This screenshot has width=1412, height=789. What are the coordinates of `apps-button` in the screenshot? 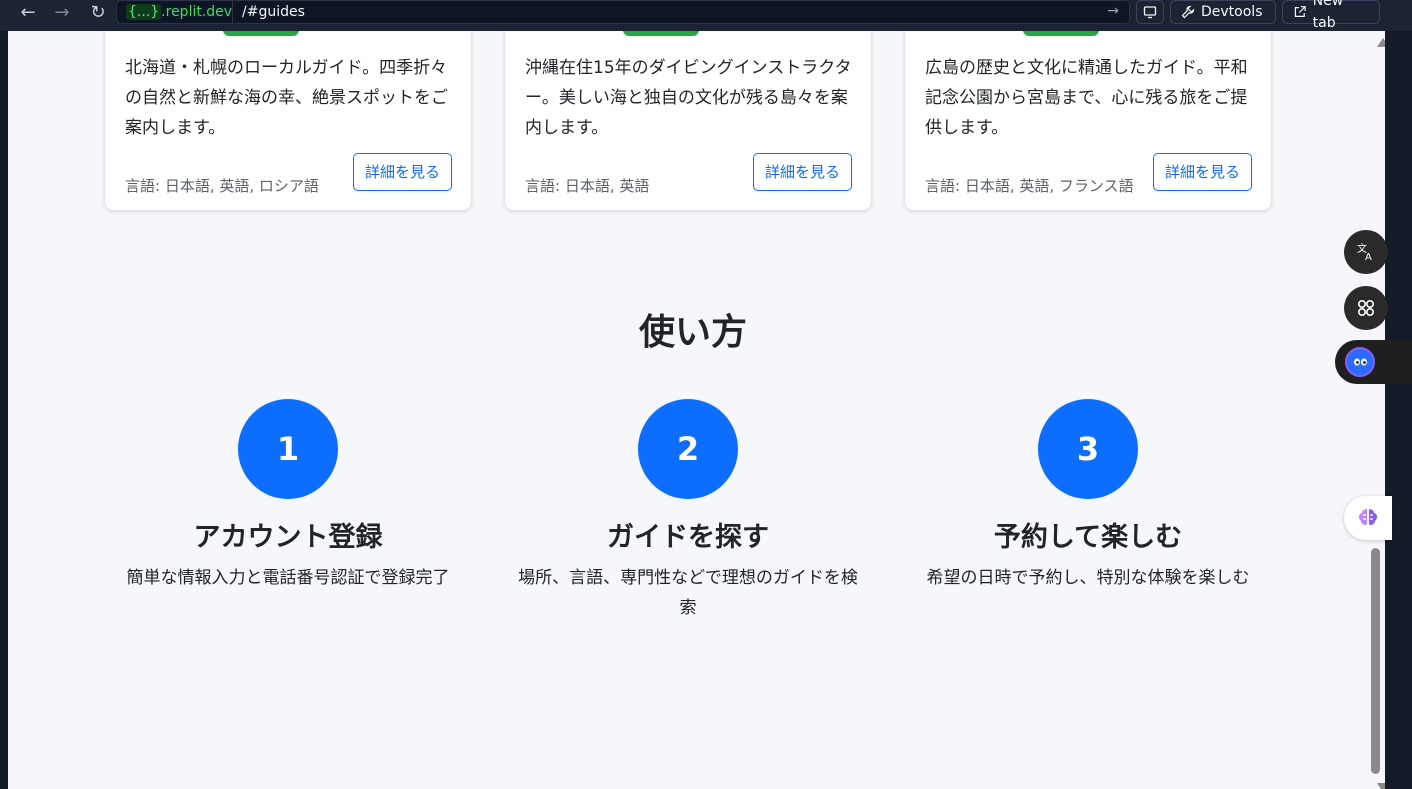 It's located at (1366, 308).